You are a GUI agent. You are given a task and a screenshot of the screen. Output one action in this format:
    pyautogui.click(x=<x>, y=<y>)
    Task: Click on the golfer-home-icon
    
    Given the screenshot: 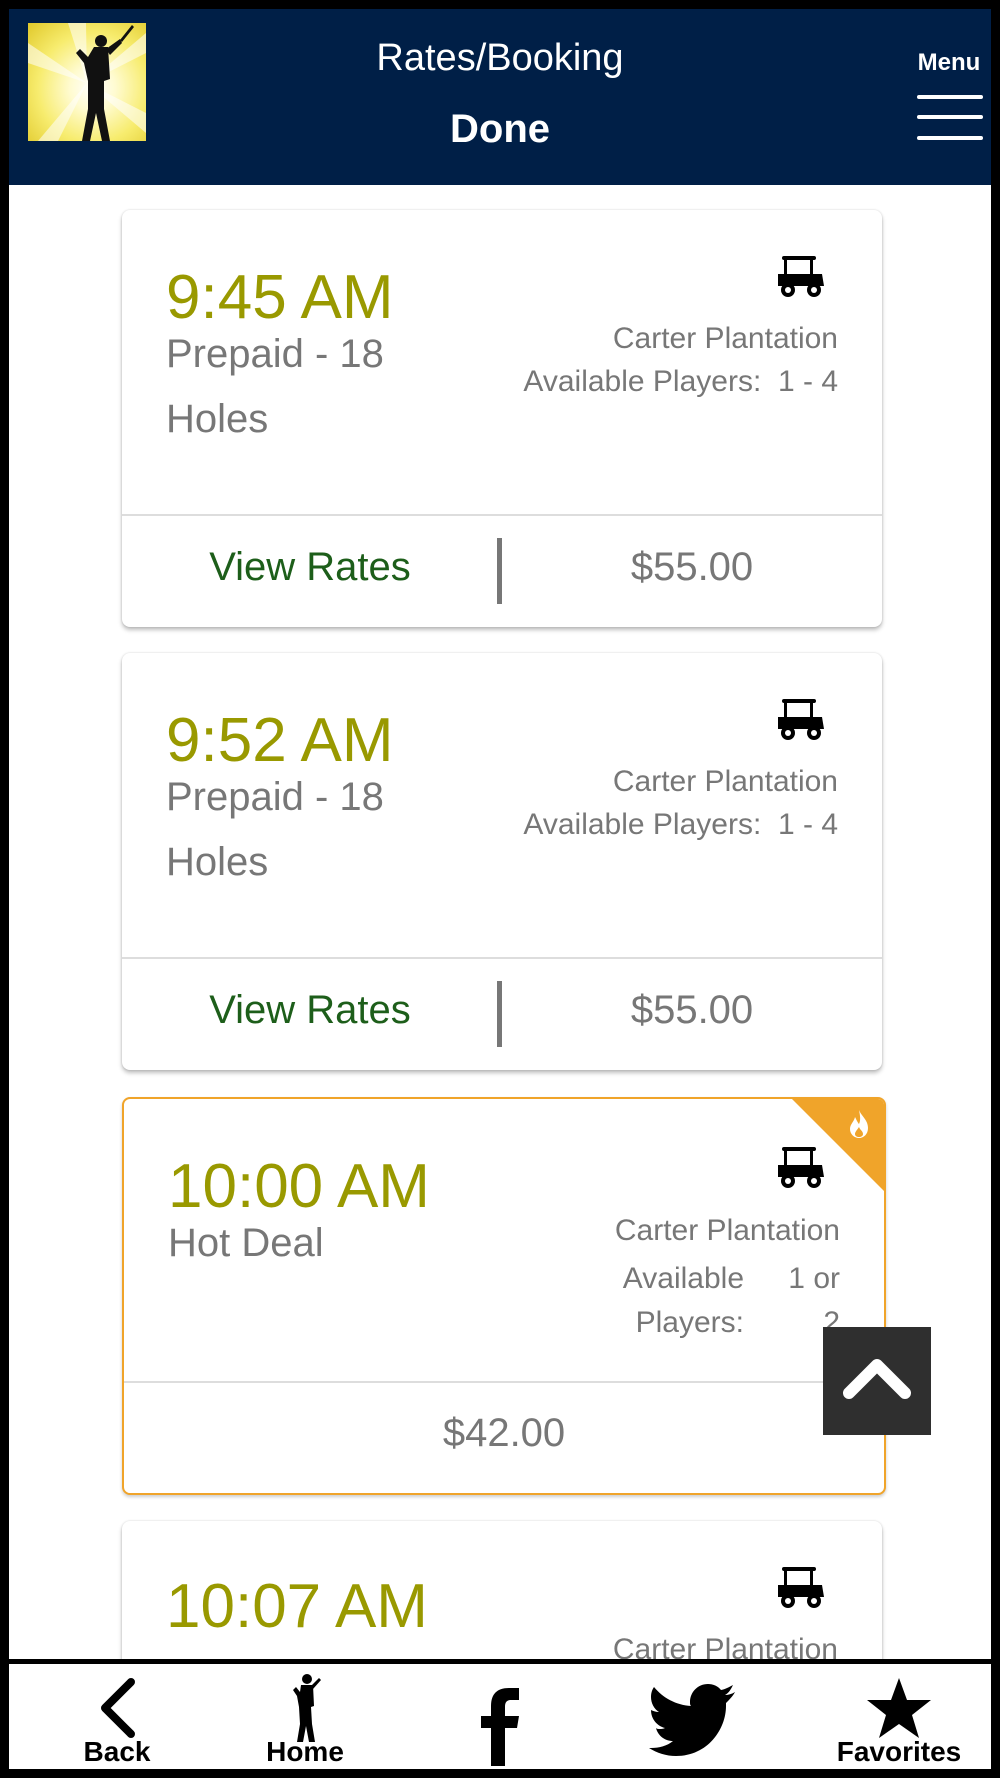 What is the action you would take?
    pyautogui.click(x=307, y=1708)
    